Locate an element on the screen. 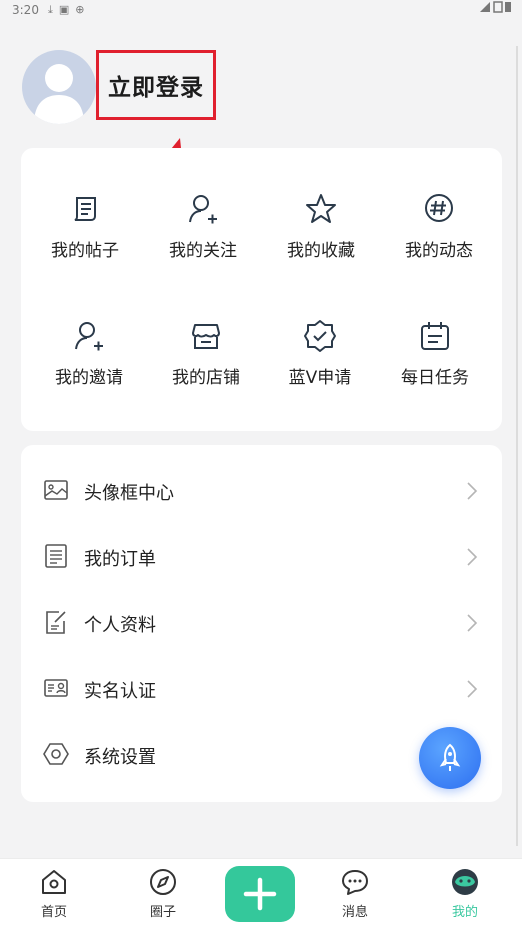 The image size is (522, 929). default-avatar-icon is located at coordinates (59, 94).